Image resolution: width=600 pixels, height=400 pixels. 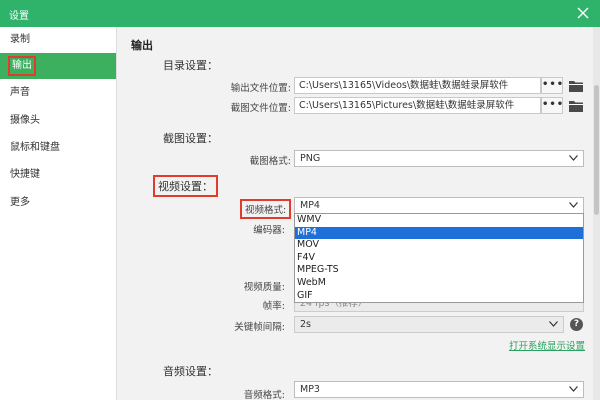 What do you see at coordinates (260, 88) in the screenshot?
I see `output-location-label: 输出文件位置:` at bounding box center [260, 88].